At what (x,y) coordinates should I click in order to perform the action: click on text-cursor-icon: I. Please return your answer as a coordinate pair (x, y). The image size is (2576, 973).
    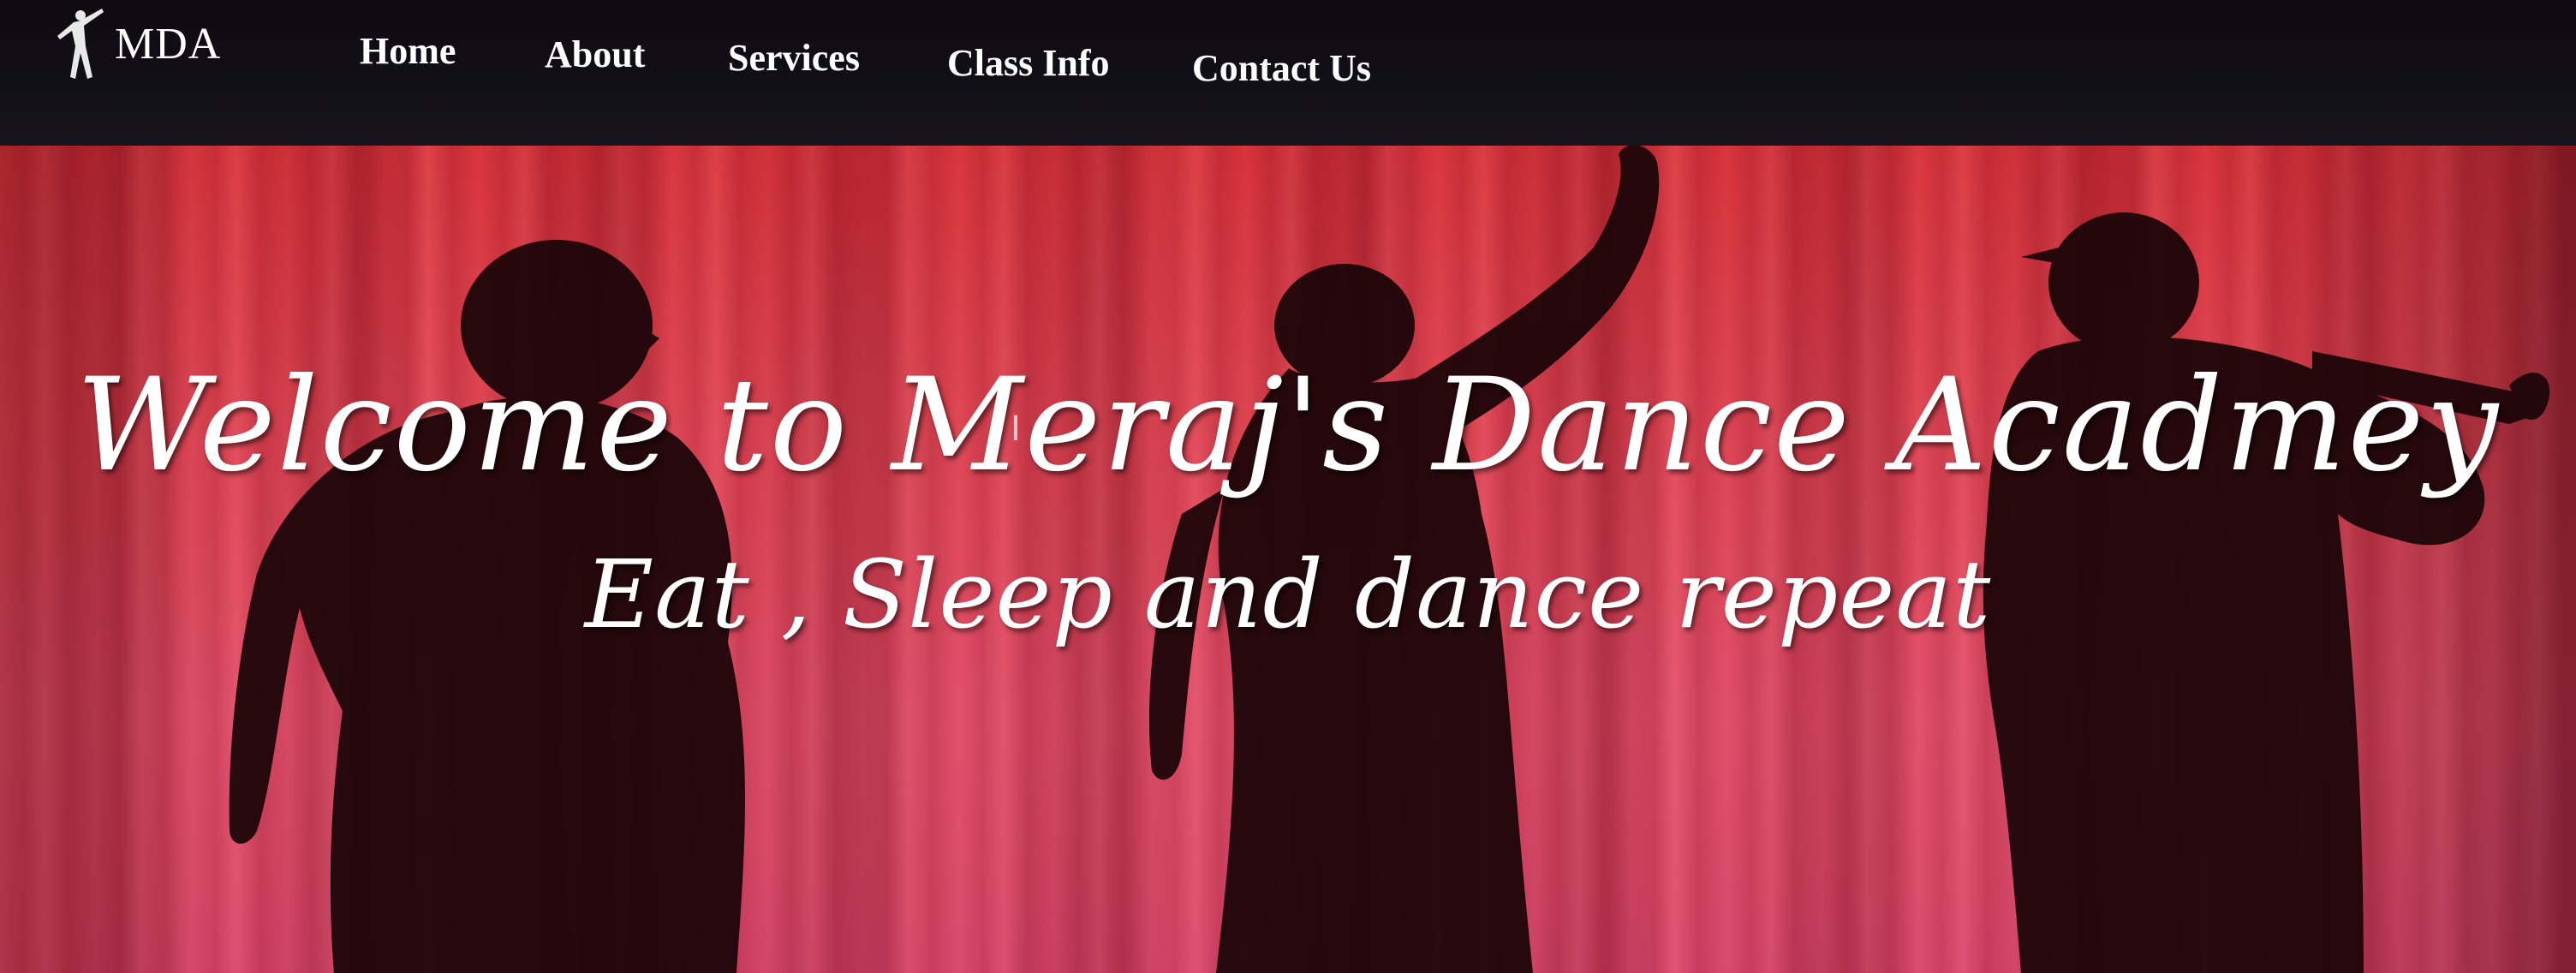
    Looking at the image, I should click on (1016, 429).